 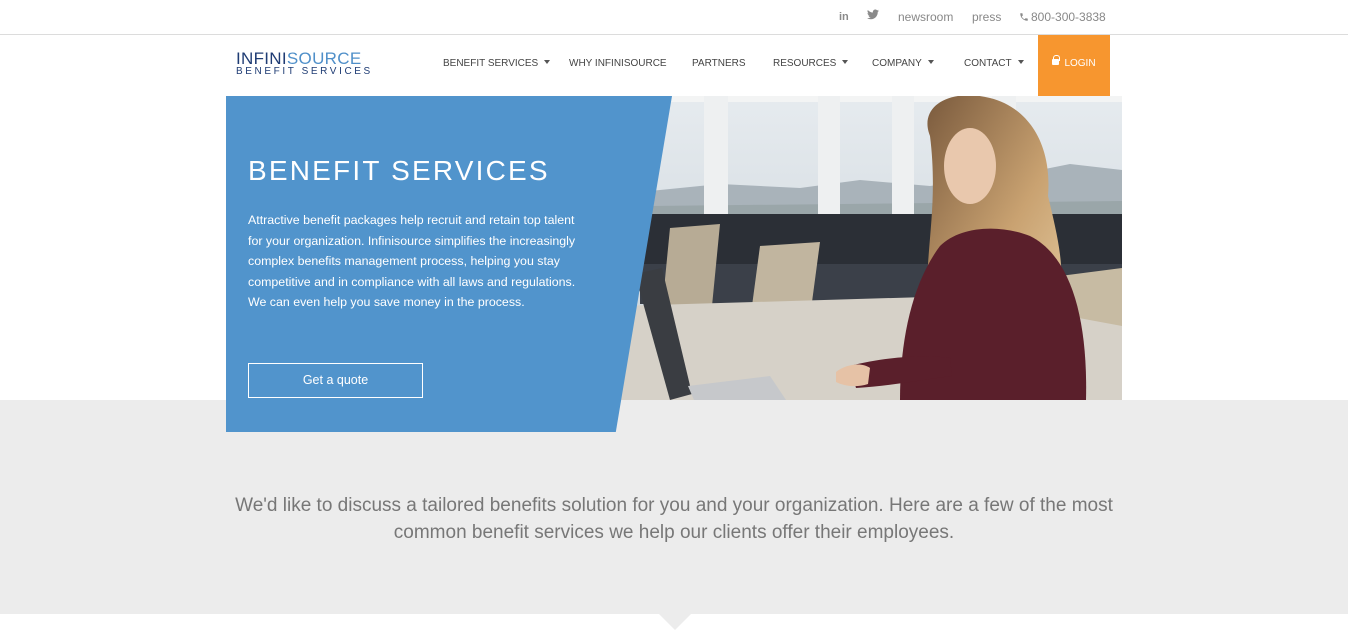 I want to click on section-pointer-arrow, so click(x=675, y=622).